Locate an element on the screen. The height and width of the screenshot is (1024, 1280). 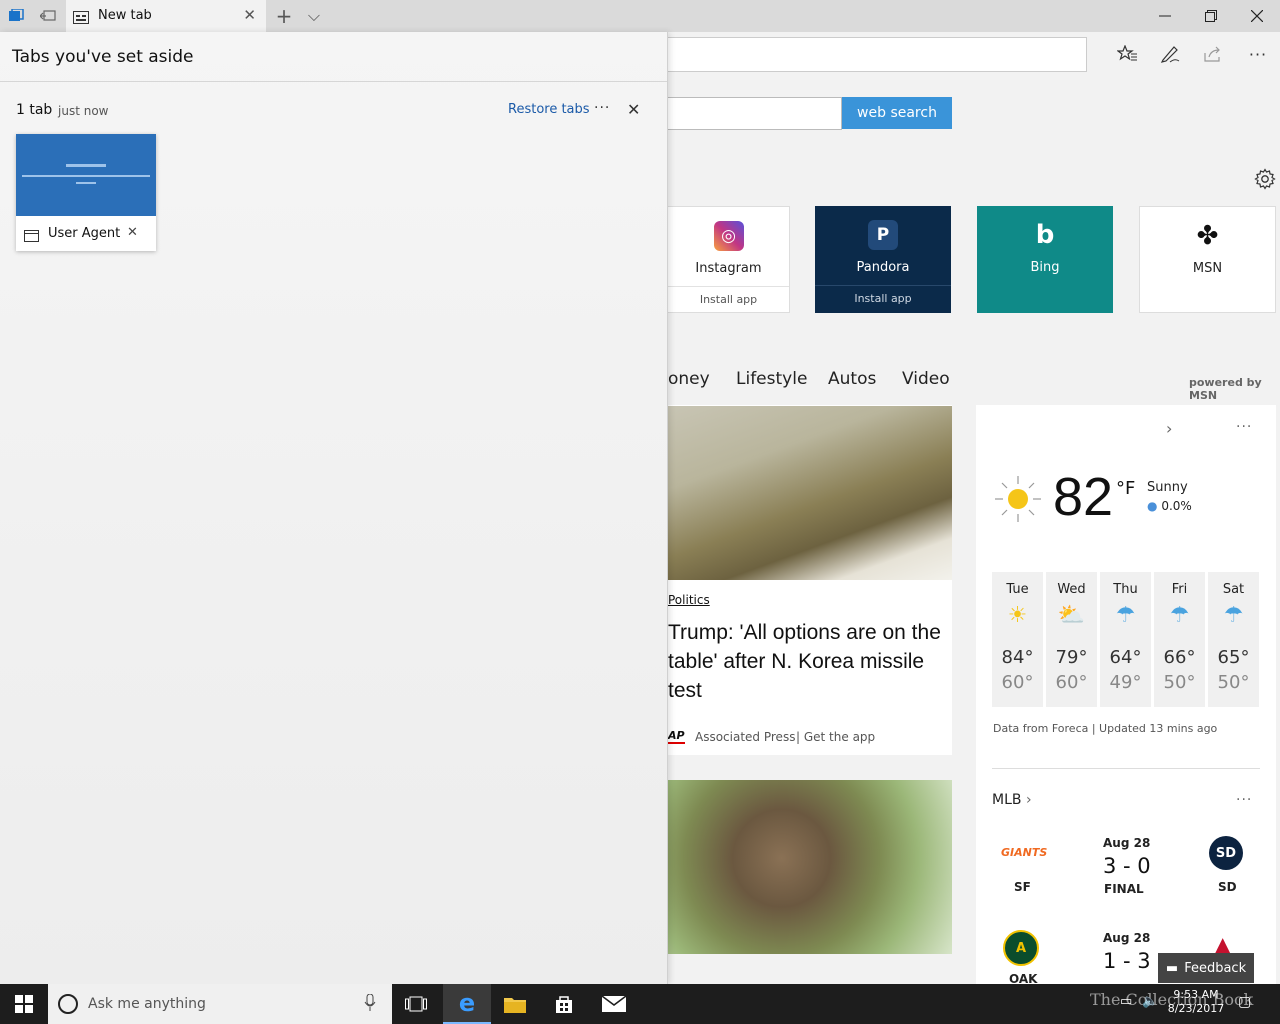
mlb-label: MLB is located at coordinates (1007, 800).